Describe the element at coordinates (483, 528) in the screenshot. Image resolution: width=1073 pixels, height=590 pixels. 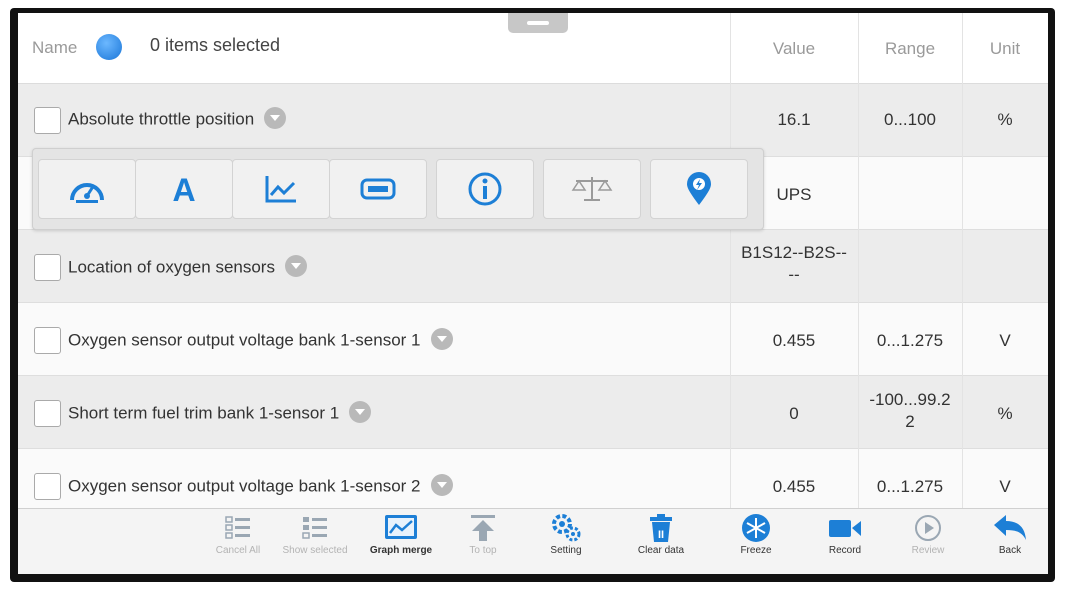
I see `to-top-icon` at that location.